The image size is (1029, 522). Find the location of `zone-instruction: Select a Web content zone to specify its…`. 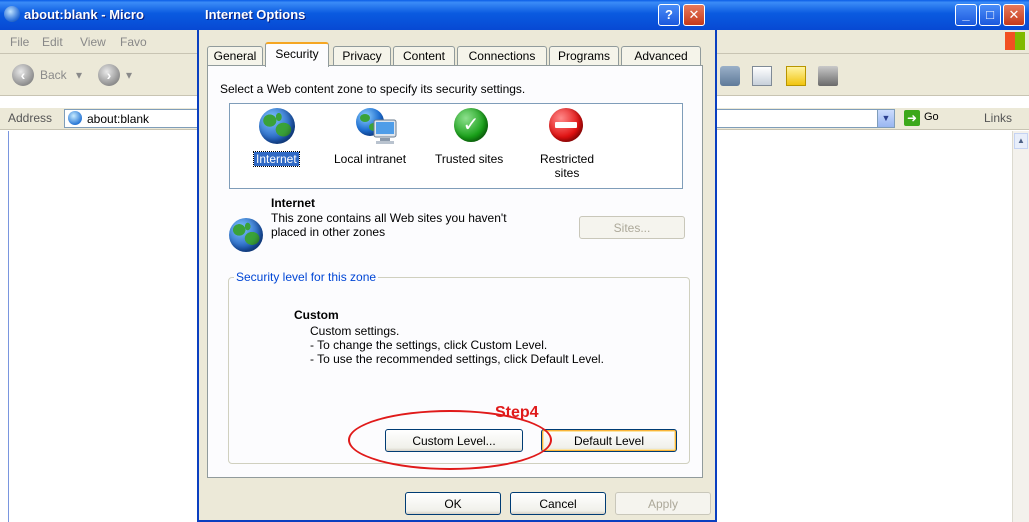

zone-instruction: Select a Web content zone to specify its… is located at coordinates (373, 89).